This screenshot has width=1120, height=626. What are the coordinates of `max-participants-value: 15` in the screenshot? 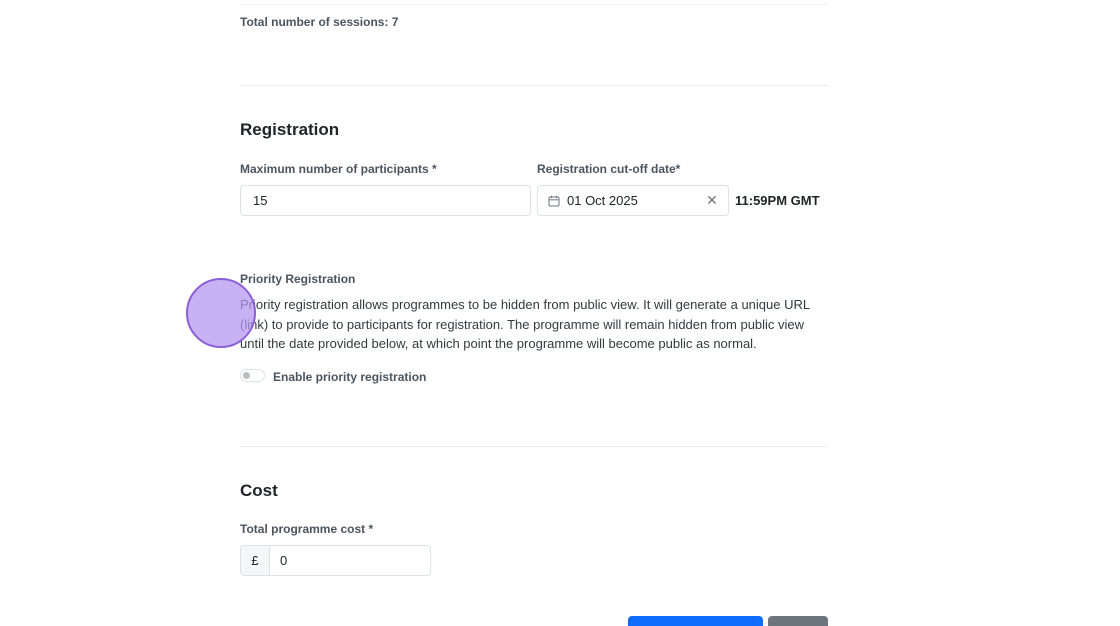 It's located at (260, 200).